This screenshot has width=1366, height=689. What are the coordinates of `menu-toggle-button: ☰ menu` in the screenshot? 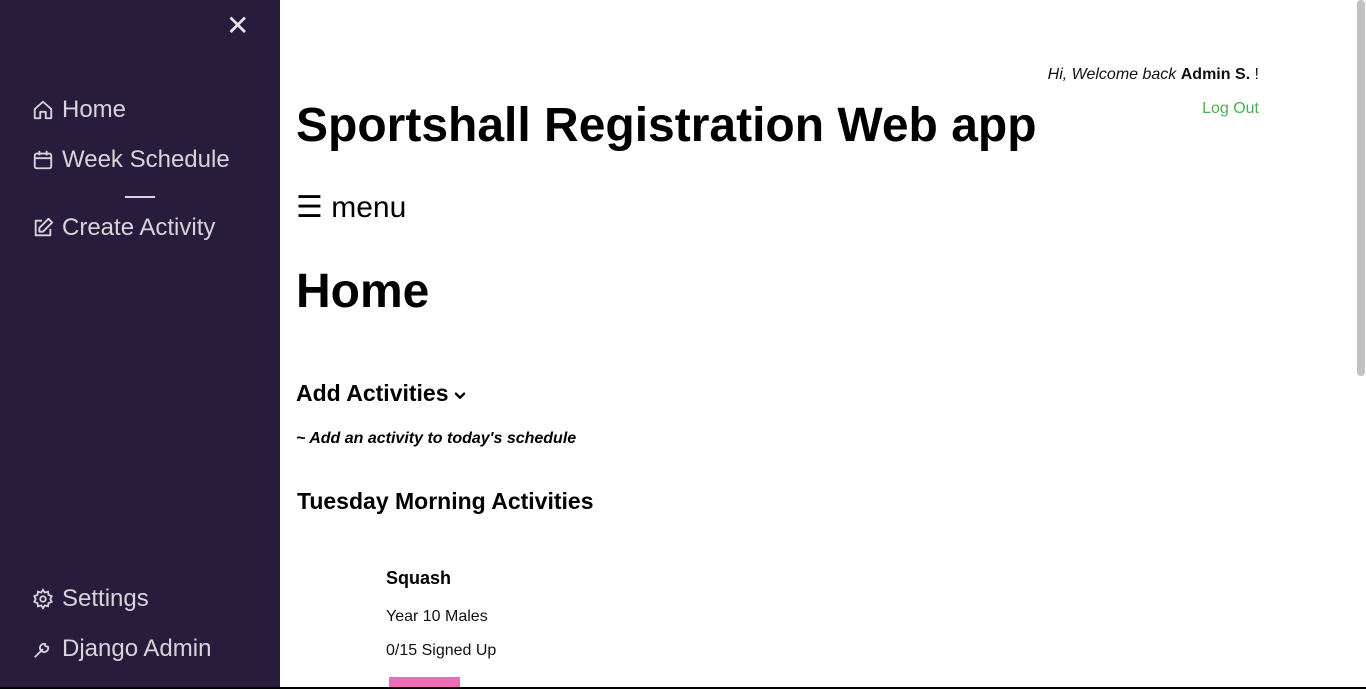 It's located at (351, 207).